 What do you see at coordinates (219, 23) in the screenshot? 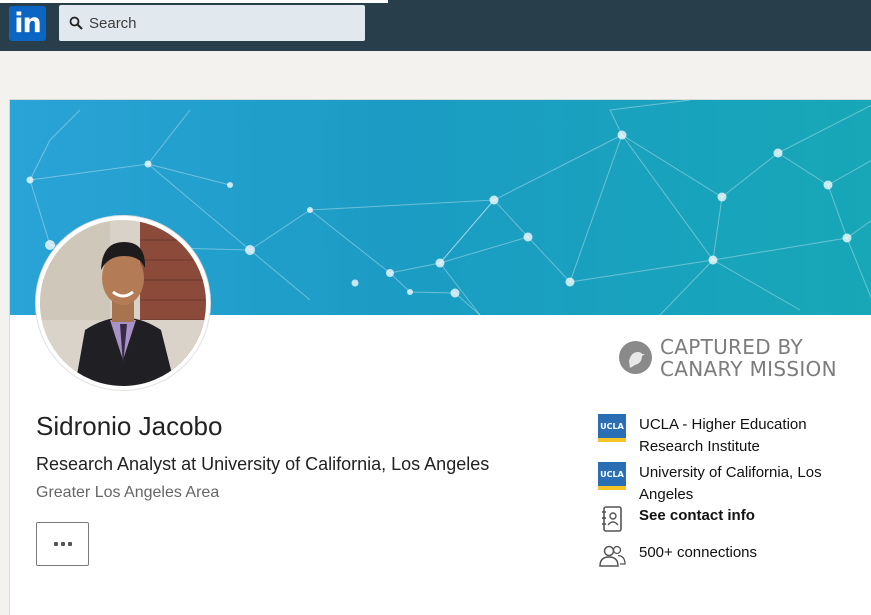
I see `search-input` at bounding box center [219, 23].